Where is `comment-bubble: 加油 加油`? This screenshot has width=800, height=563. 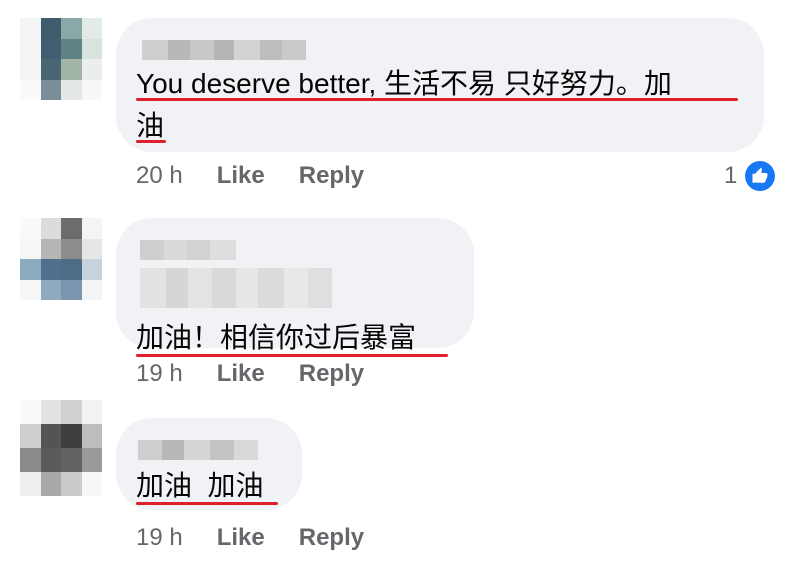
comment-bubble: 加油 加油 is located at coordinates (209, 464).